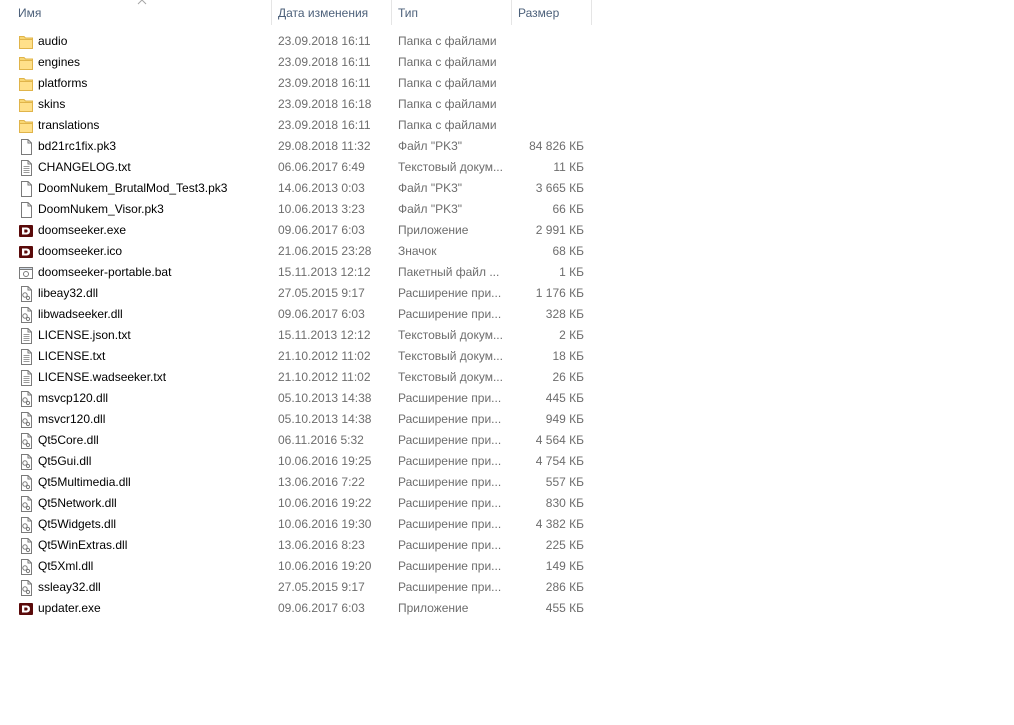 This screenshot has height=725, width=1014. I want to click on file-row: audio 23.09.2018 16:11 Папка с файлами, so click(296, 41).